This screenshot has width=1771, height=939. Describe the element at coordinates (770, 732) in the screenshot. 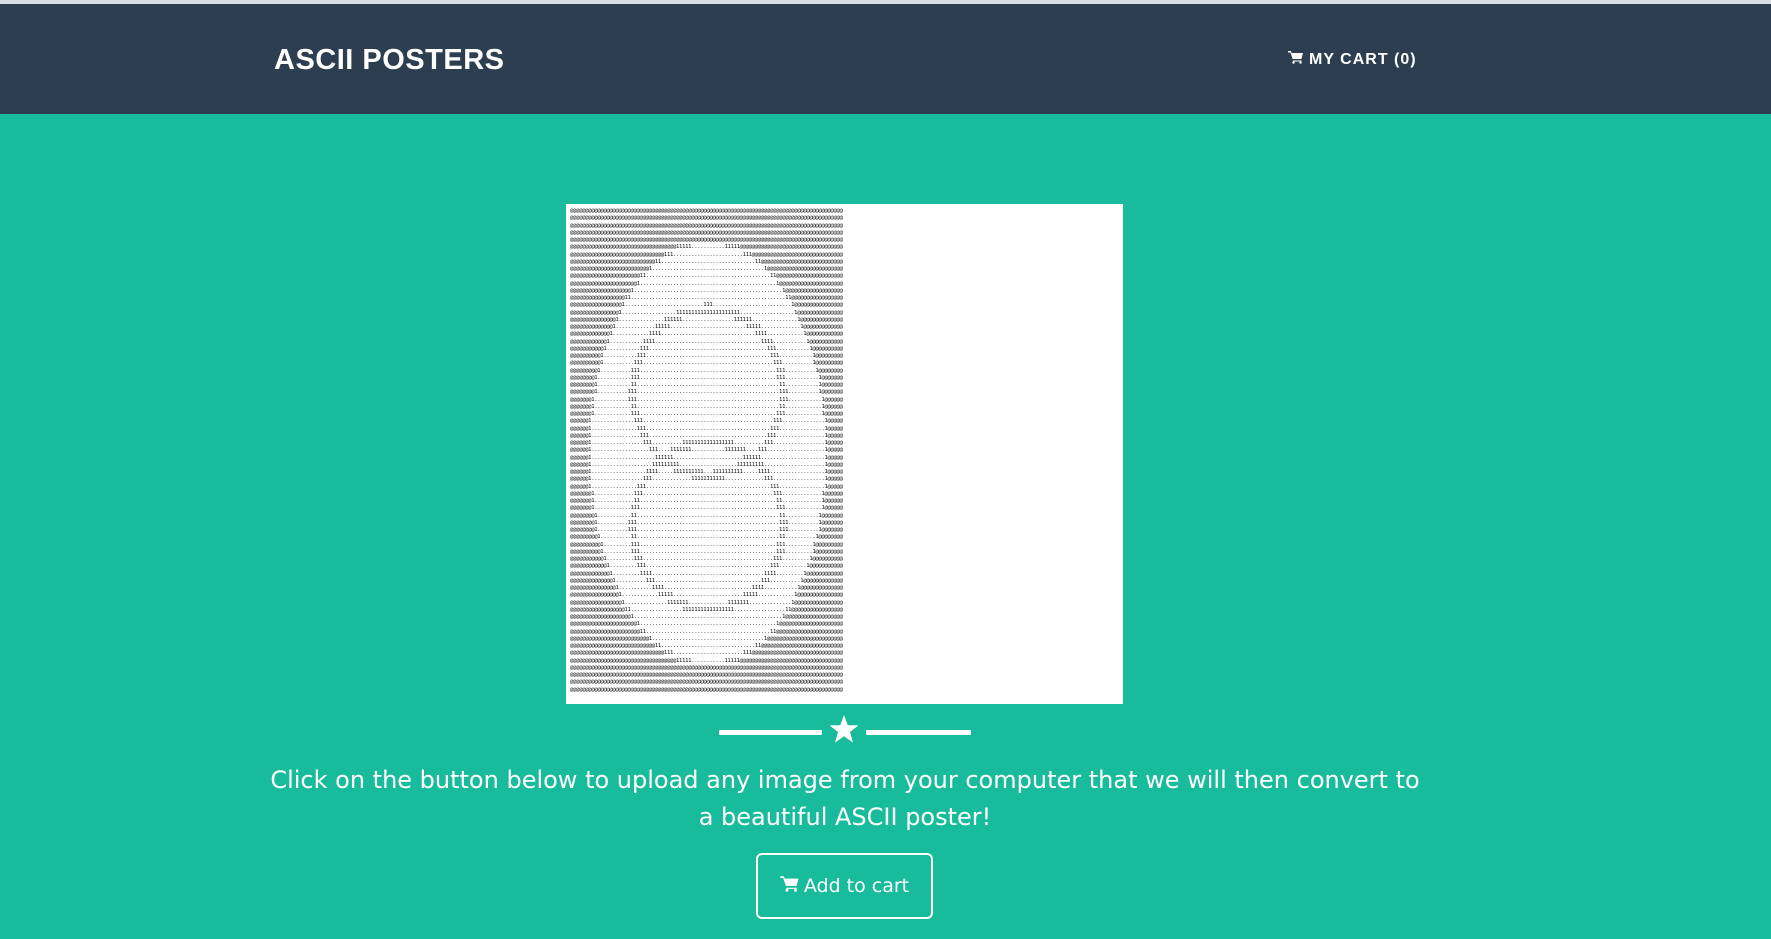

I see `divider-line-left` at that location.